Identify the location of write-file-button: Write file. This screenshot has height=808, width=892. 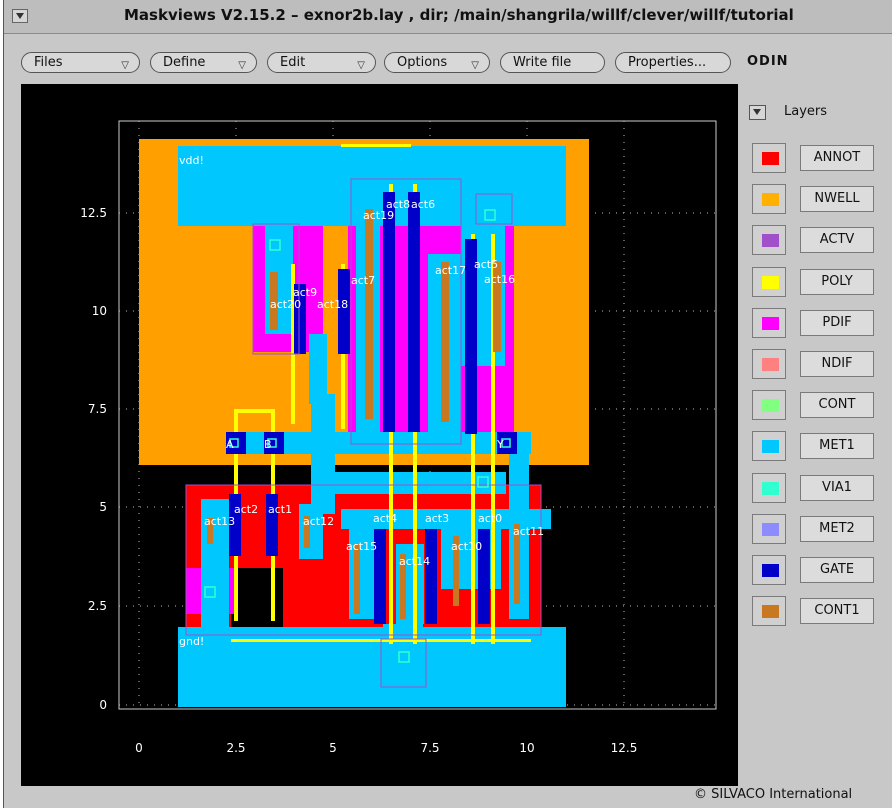
(552, 62).